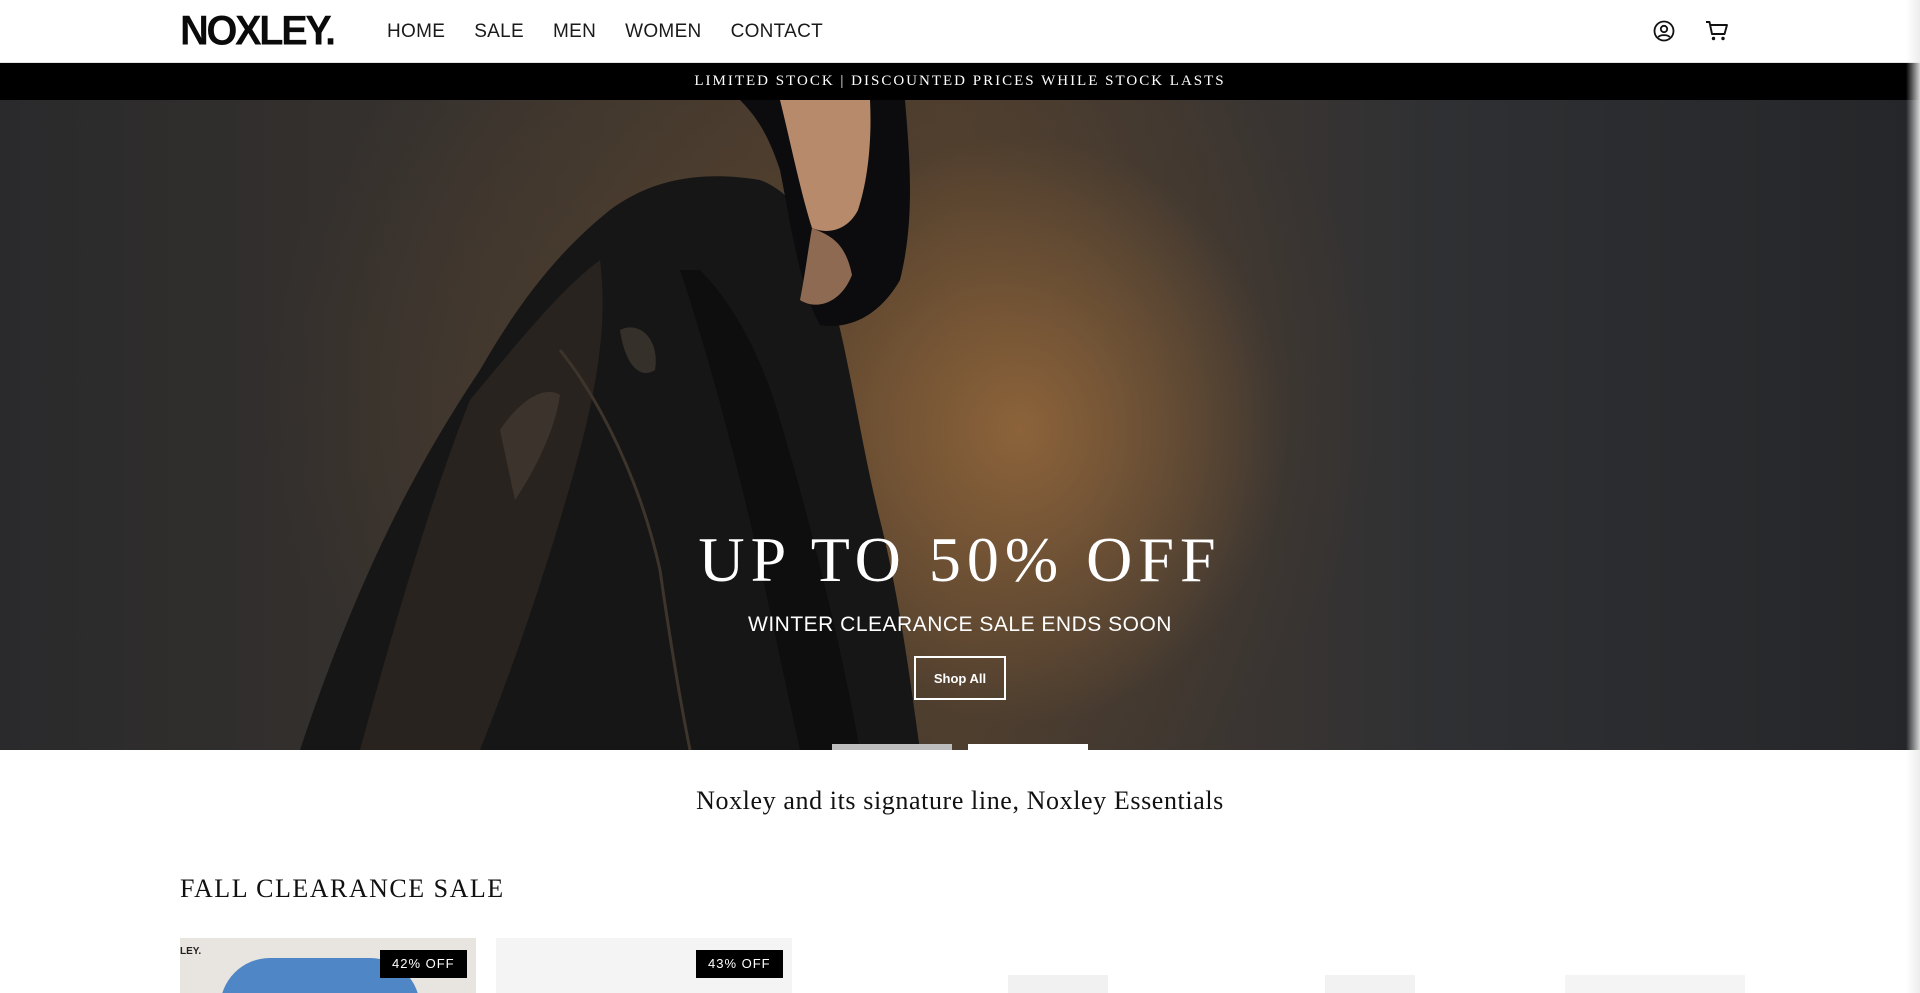  Describe the element at coordinates (499, 32) in the screenshot. I see `nav-sale: SALE` at that location.